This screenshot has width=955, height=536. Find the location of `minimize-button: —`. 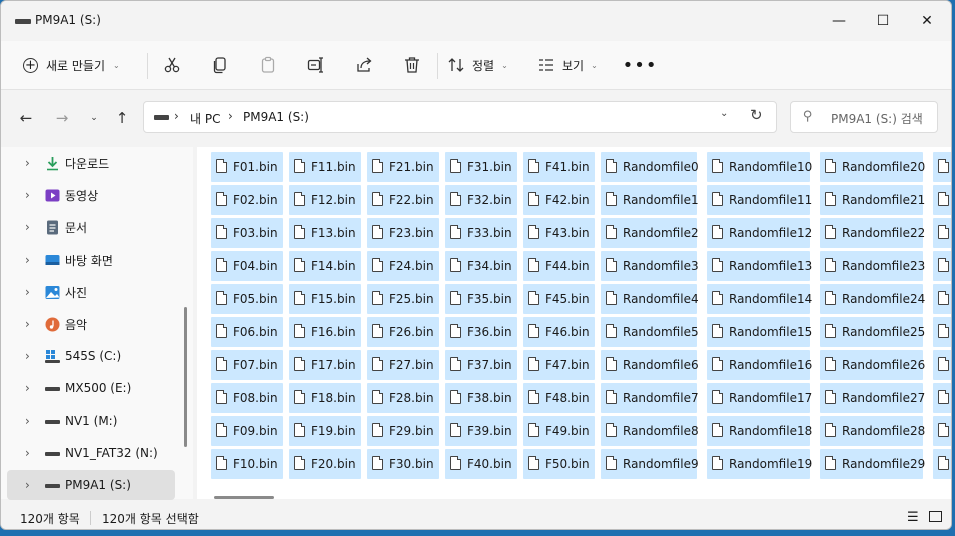

minimize-button: — is located at coordinates (839, 21).